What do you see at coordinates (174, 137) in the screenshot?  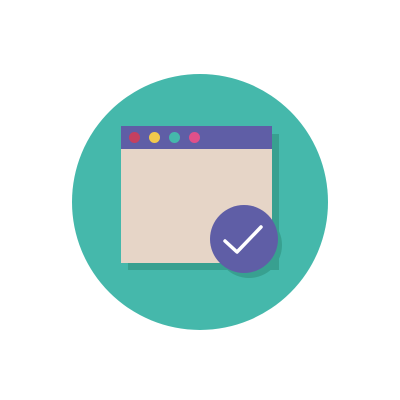 I see `maximize-dot` at bounding box center [174, 137].